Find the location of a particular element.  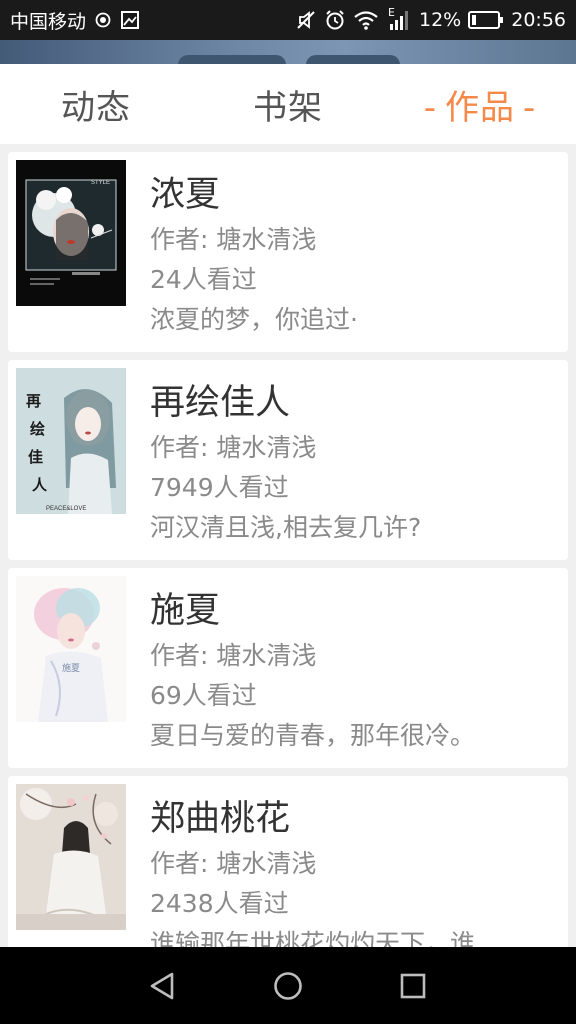

tab-dynamics-label: 动态 is located at coordinates (96, 107).